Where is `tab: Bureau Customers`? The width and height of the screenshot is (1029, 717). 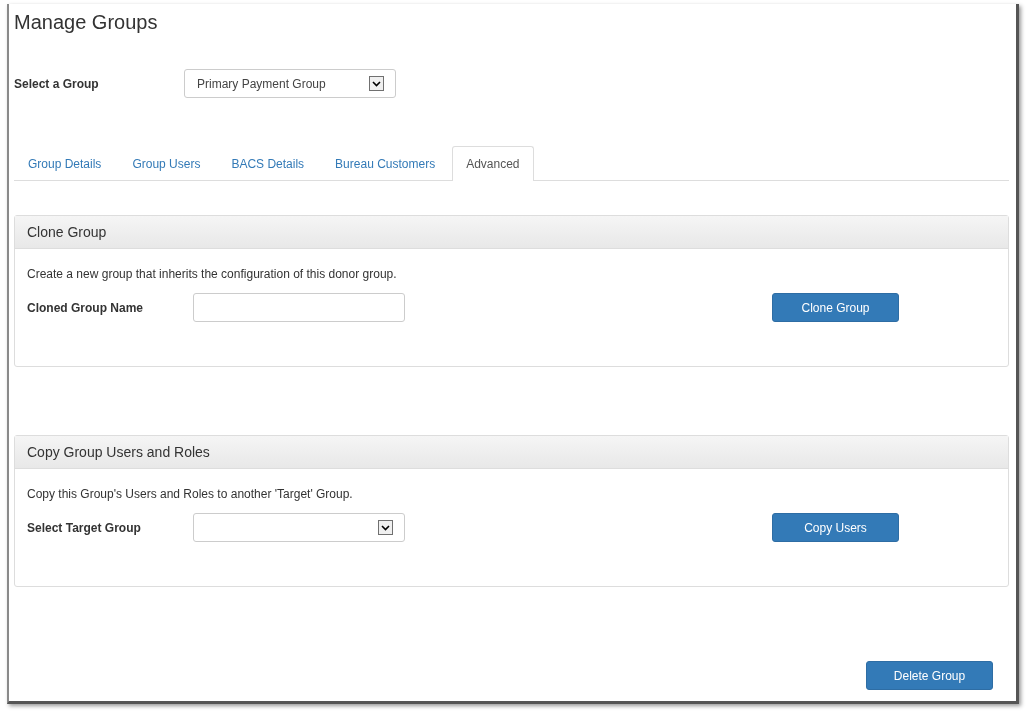 tab: Bureau Customers is located at coordinates (385, 163).